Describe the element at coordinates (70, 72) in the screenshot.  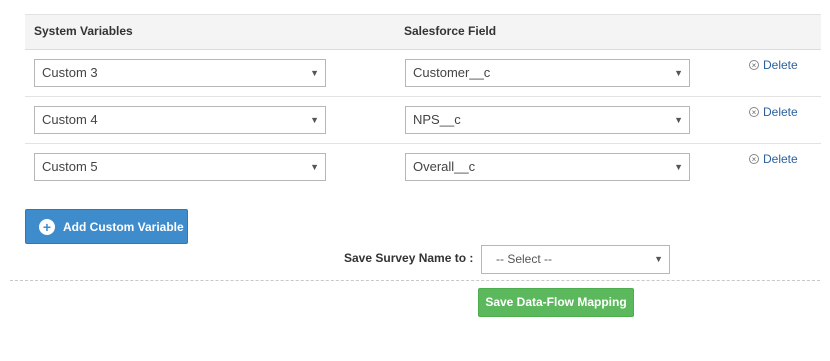
I see `select-value: Custom 3` at that location.